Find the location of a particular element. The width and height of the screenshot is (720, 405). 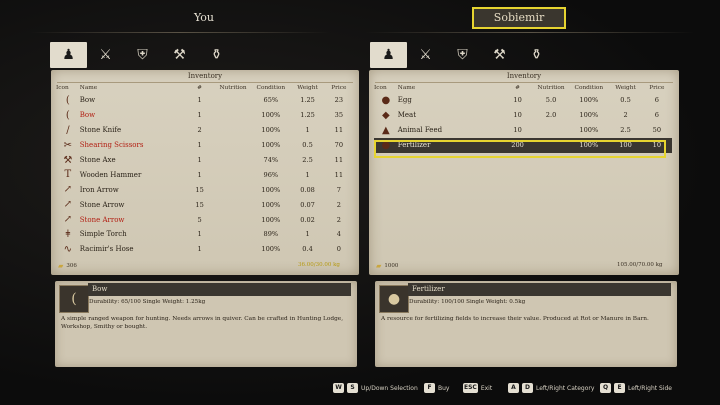

player-capacity: 36.00/30.00 kg is located at coordinates (319, 265).